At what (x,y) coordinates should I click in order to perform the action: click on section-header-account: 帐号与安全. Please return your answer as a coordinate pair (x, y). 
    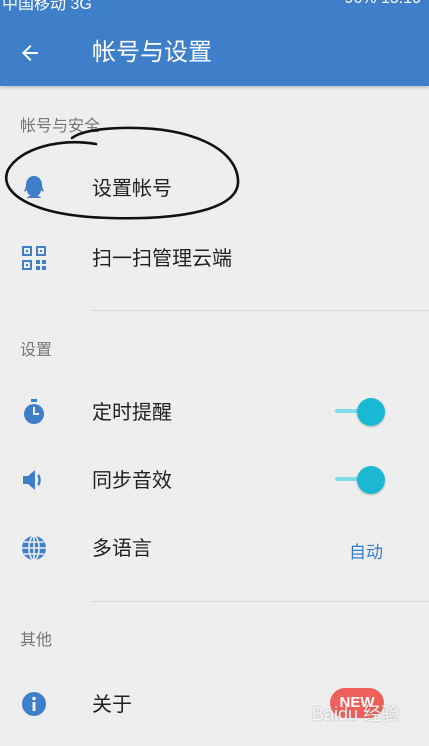
    Looking at the image, I should click on (60, 125).